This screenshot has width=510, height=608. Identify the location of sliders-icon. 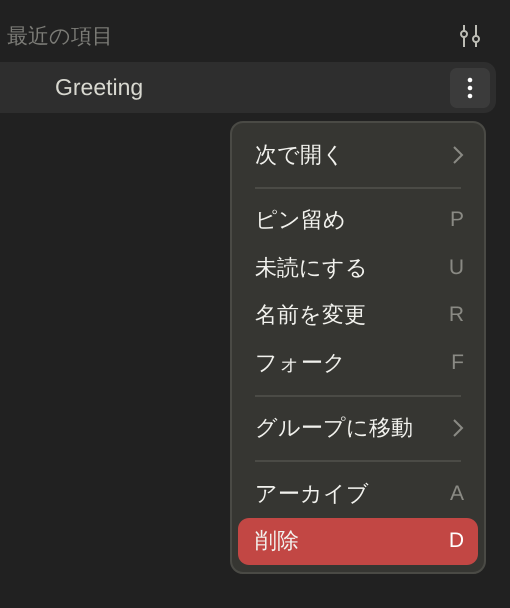
(470, 36).